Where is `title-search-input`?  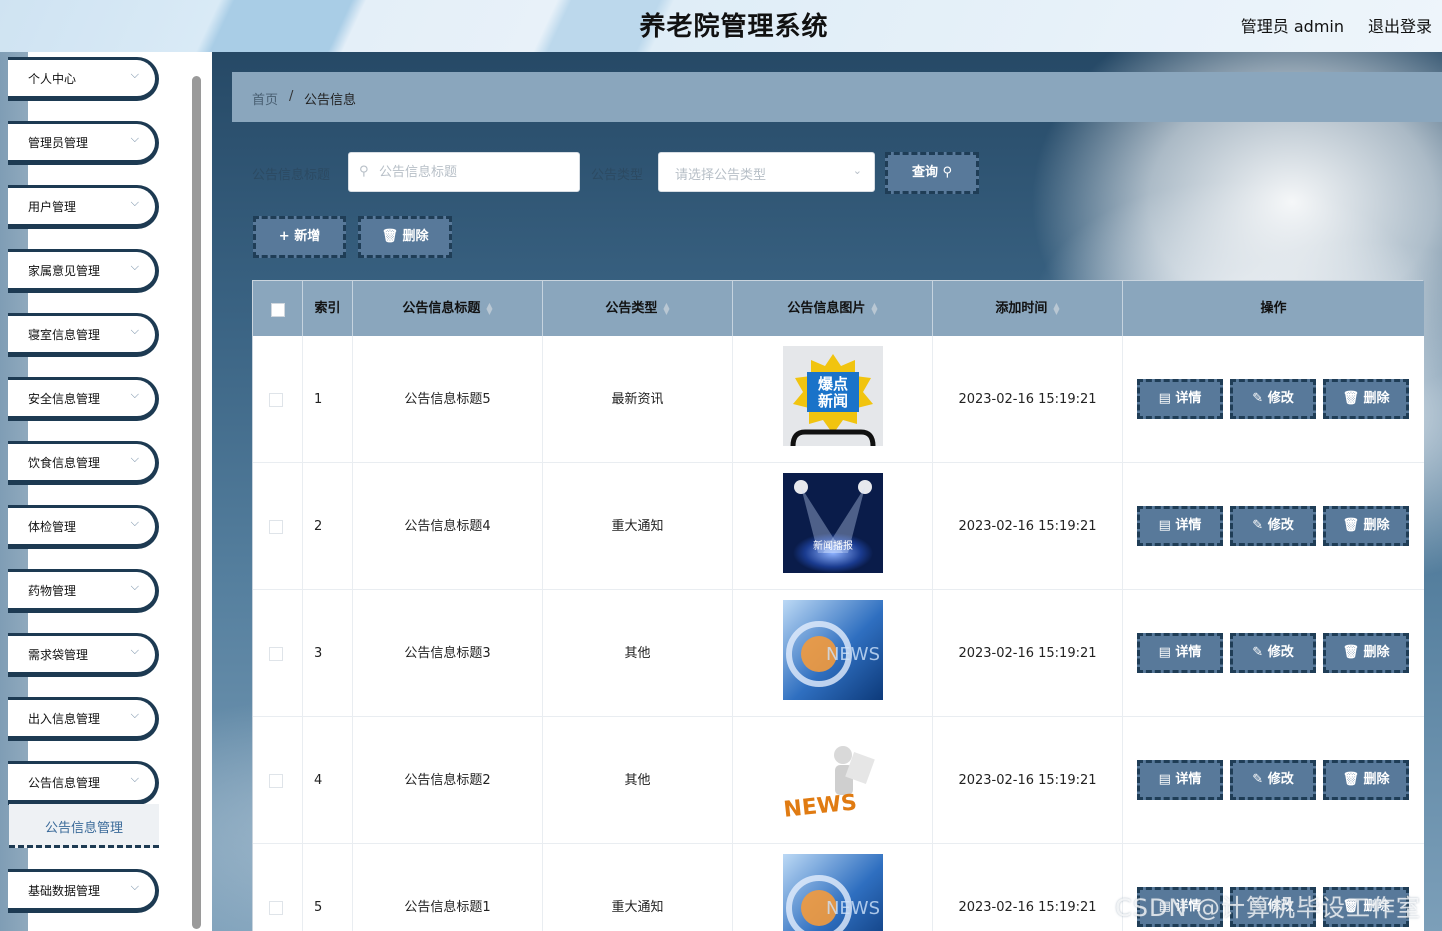 title-search-input is located at coordinates (476, 172).